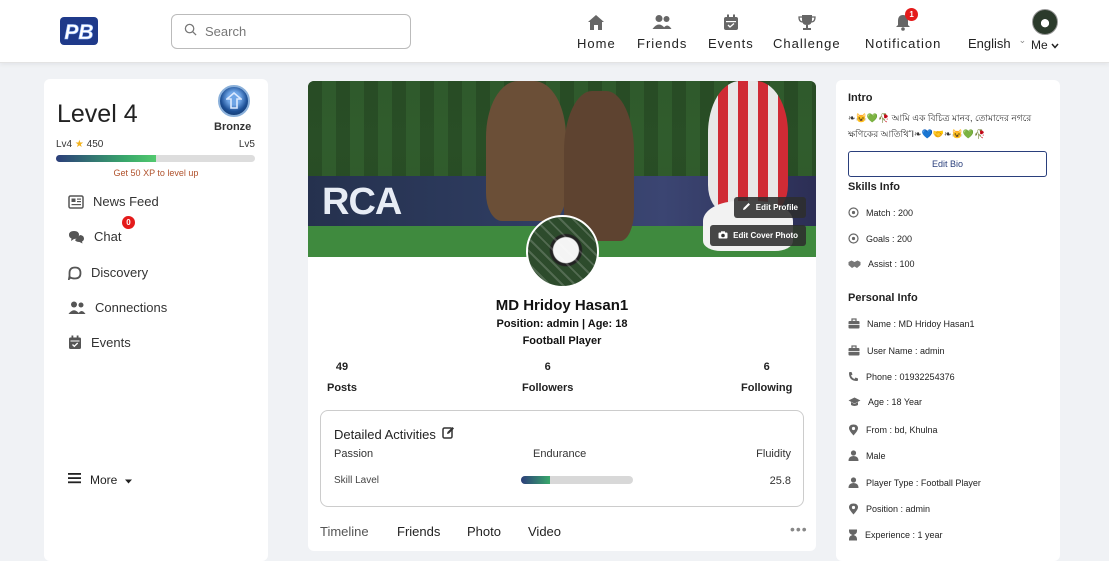 This screenshot has height=561, width=1109. Describe the element at coordinates (898, 509) in the screenshot. I see `personal-text: Position : admin` at that location.